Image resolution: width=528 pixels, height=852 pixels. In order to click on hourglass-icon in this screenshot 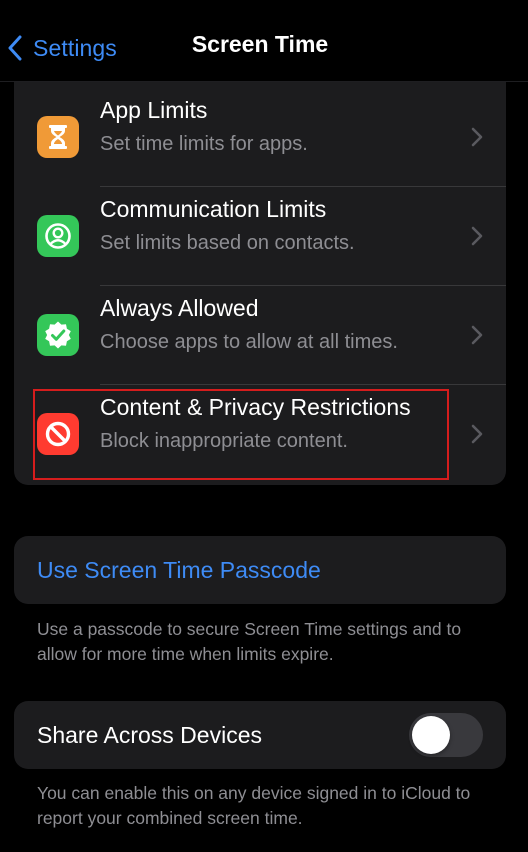, I will do `click(58, 137)`.